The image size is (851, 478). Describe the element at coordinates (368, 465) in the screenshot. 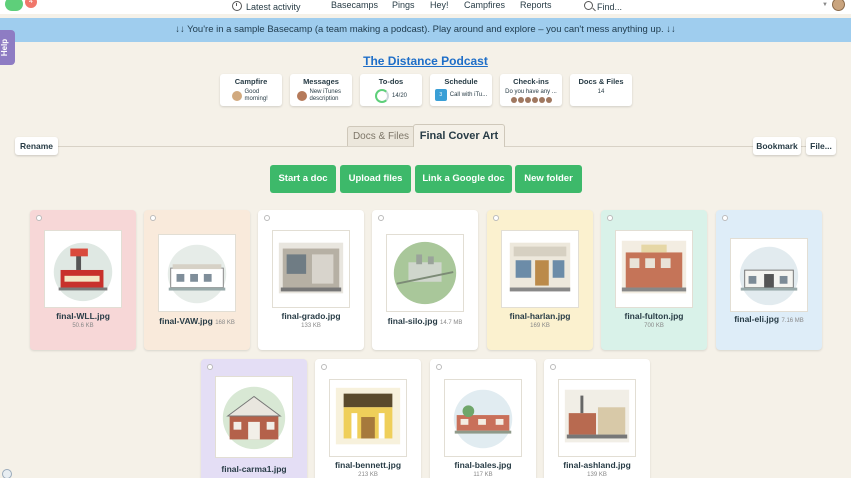

I see `file-name: final-bennett.jpg` at that location.